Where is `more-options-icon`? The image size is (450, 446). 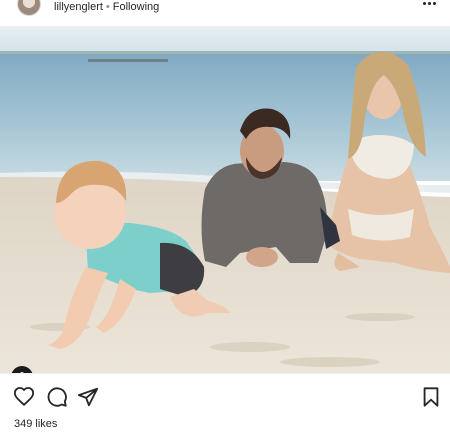
more-options-icon is located at coordinates (430, 4).